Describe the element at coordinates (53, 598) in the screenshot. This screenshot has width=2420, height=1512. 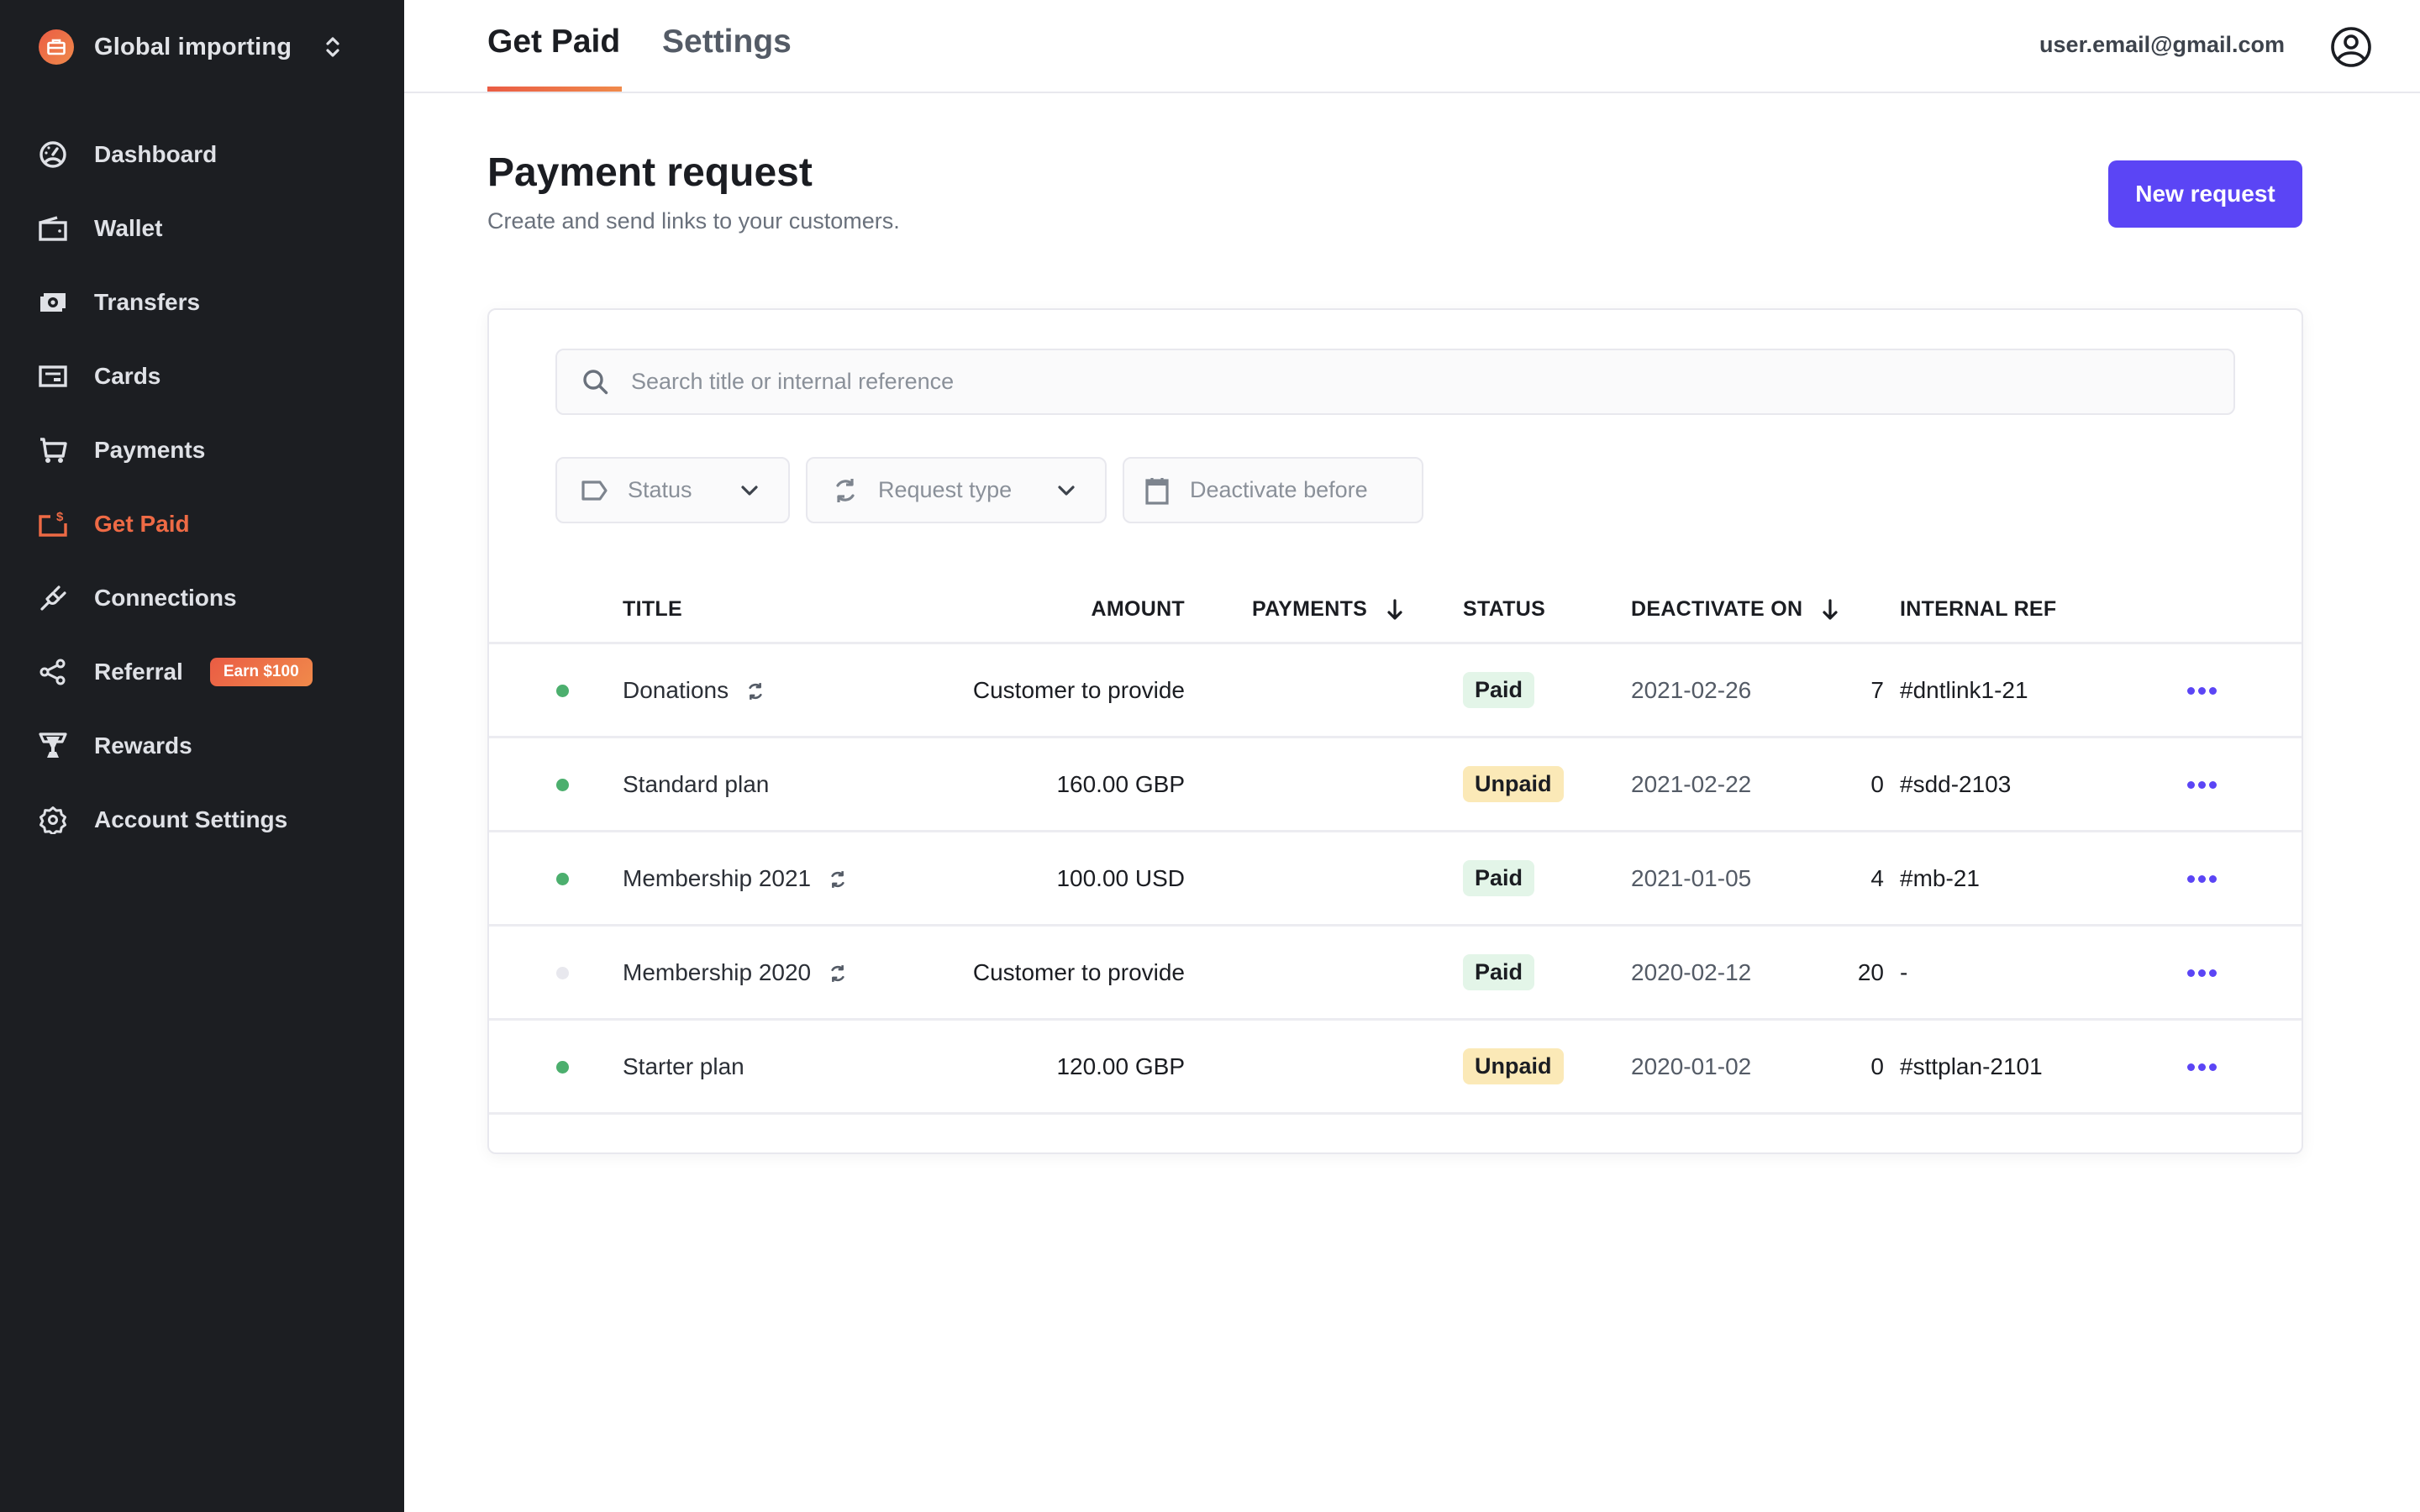
I see `plug-icon` at that location.